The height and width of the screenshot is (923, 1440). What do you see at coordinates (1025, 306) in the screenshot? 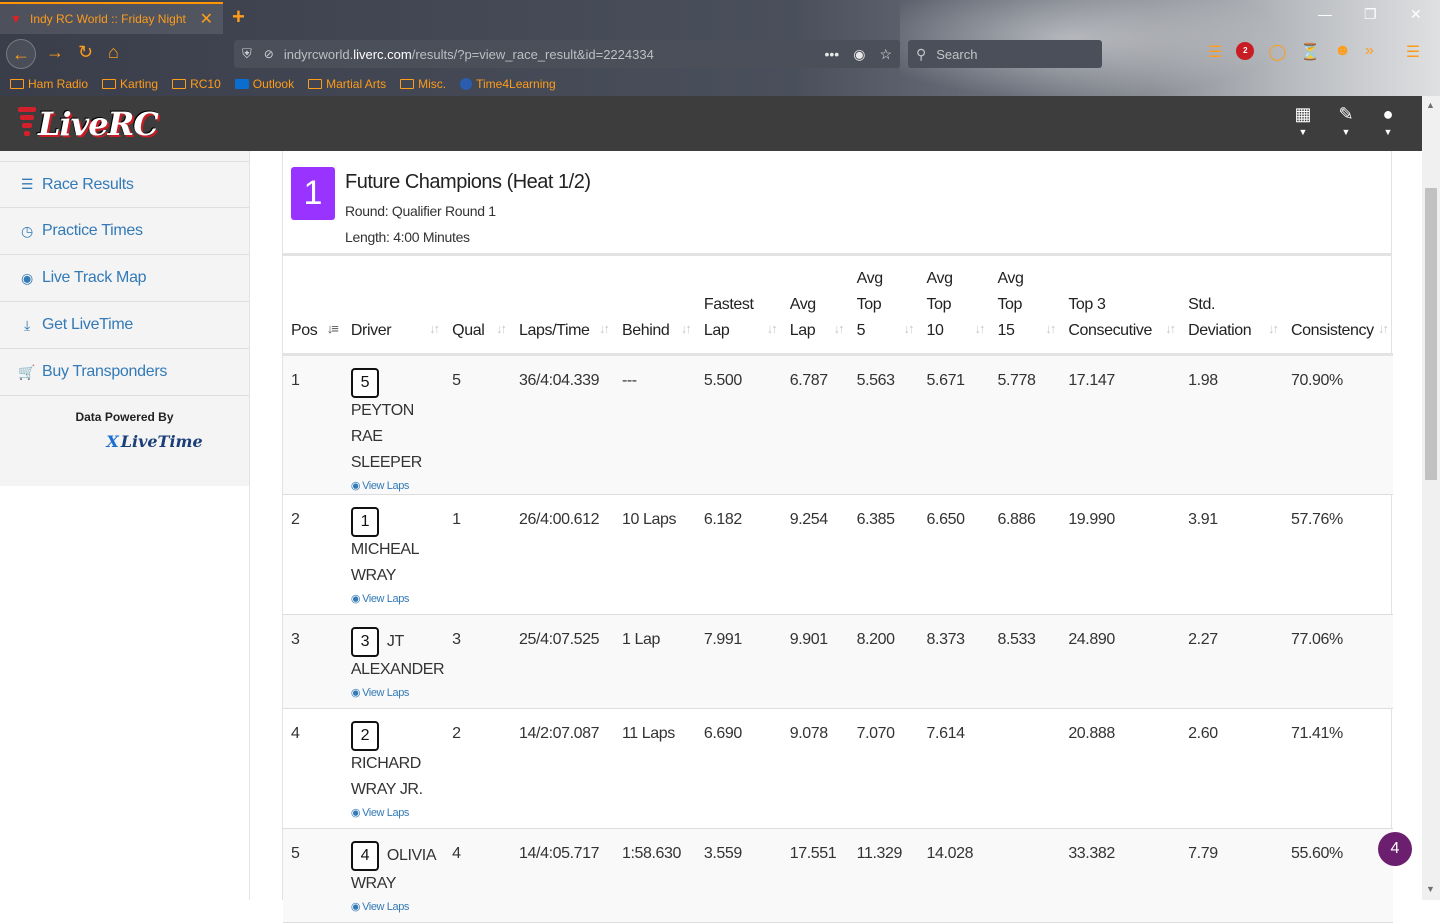
I see `col-header-avg-top-15: Avg Top 15 ↓↑` at bounding box center [1025, 306].